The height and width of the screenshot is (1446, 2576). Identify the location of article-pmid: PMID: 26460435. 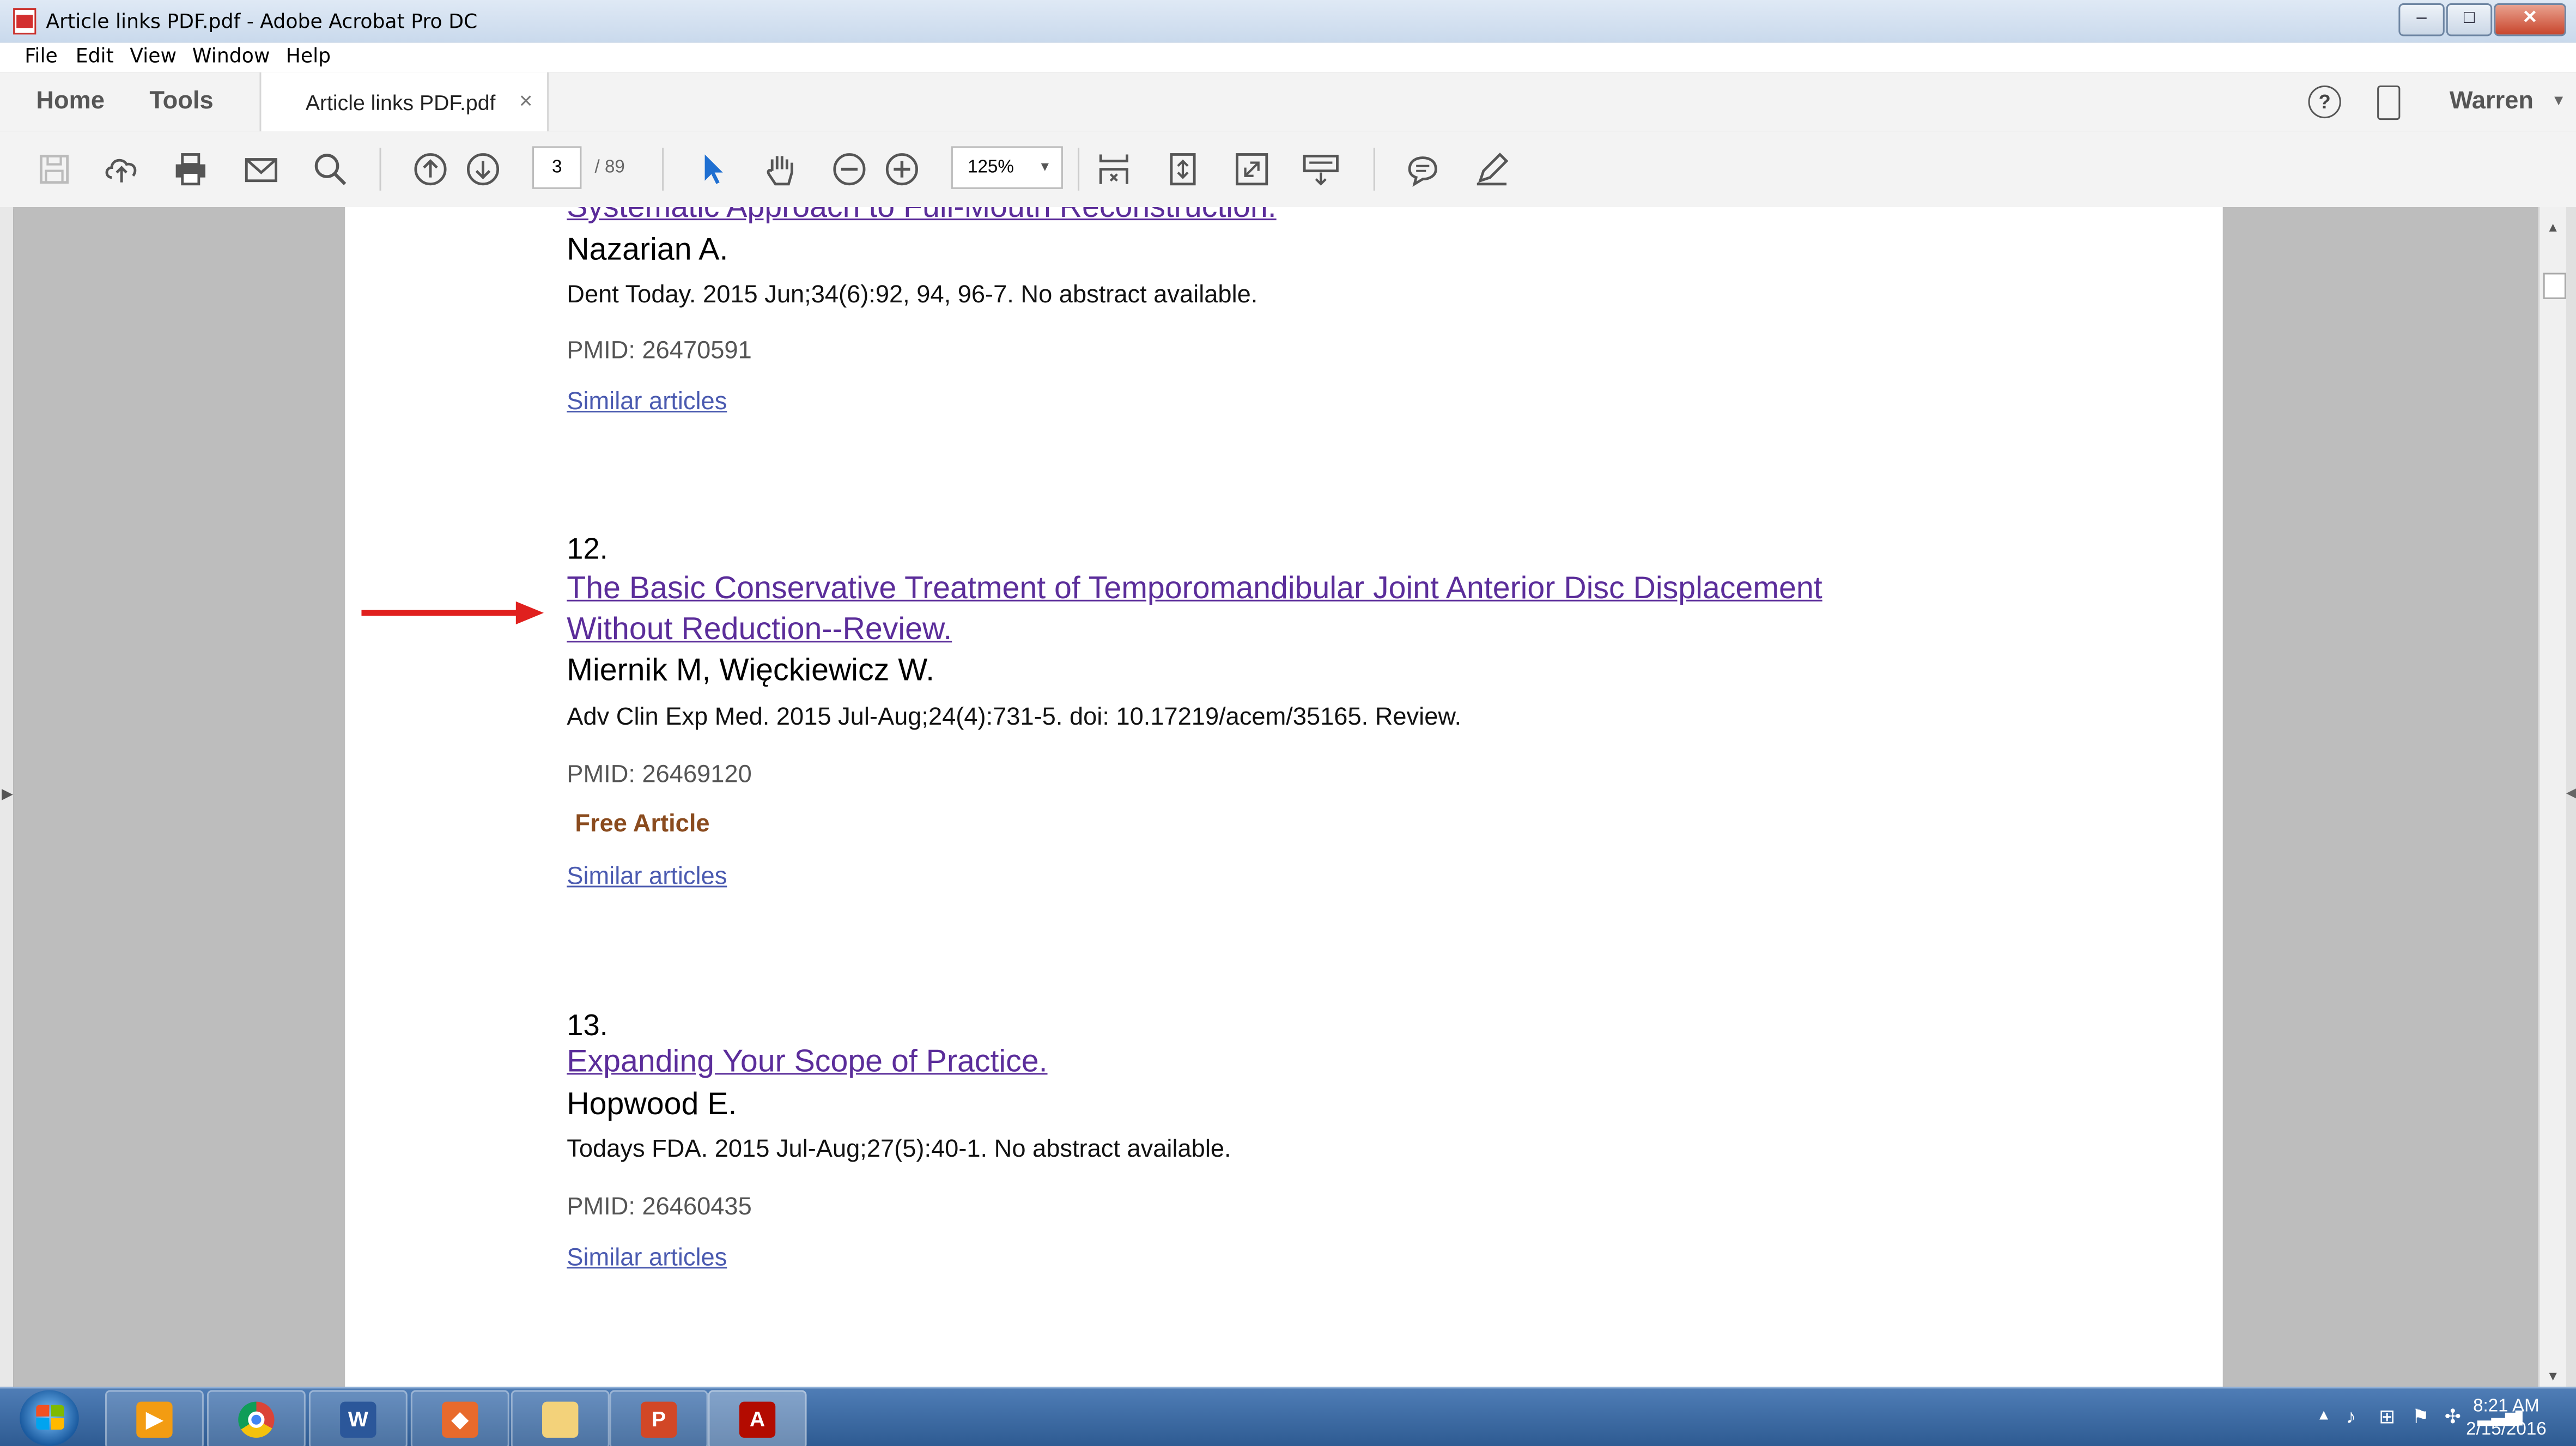
(660, 1207).